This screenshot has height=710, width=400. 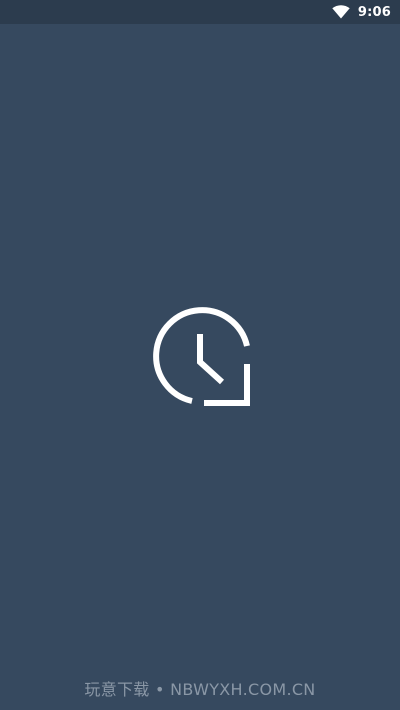 I want to click on clock-icon, so click(x=201, y=356).